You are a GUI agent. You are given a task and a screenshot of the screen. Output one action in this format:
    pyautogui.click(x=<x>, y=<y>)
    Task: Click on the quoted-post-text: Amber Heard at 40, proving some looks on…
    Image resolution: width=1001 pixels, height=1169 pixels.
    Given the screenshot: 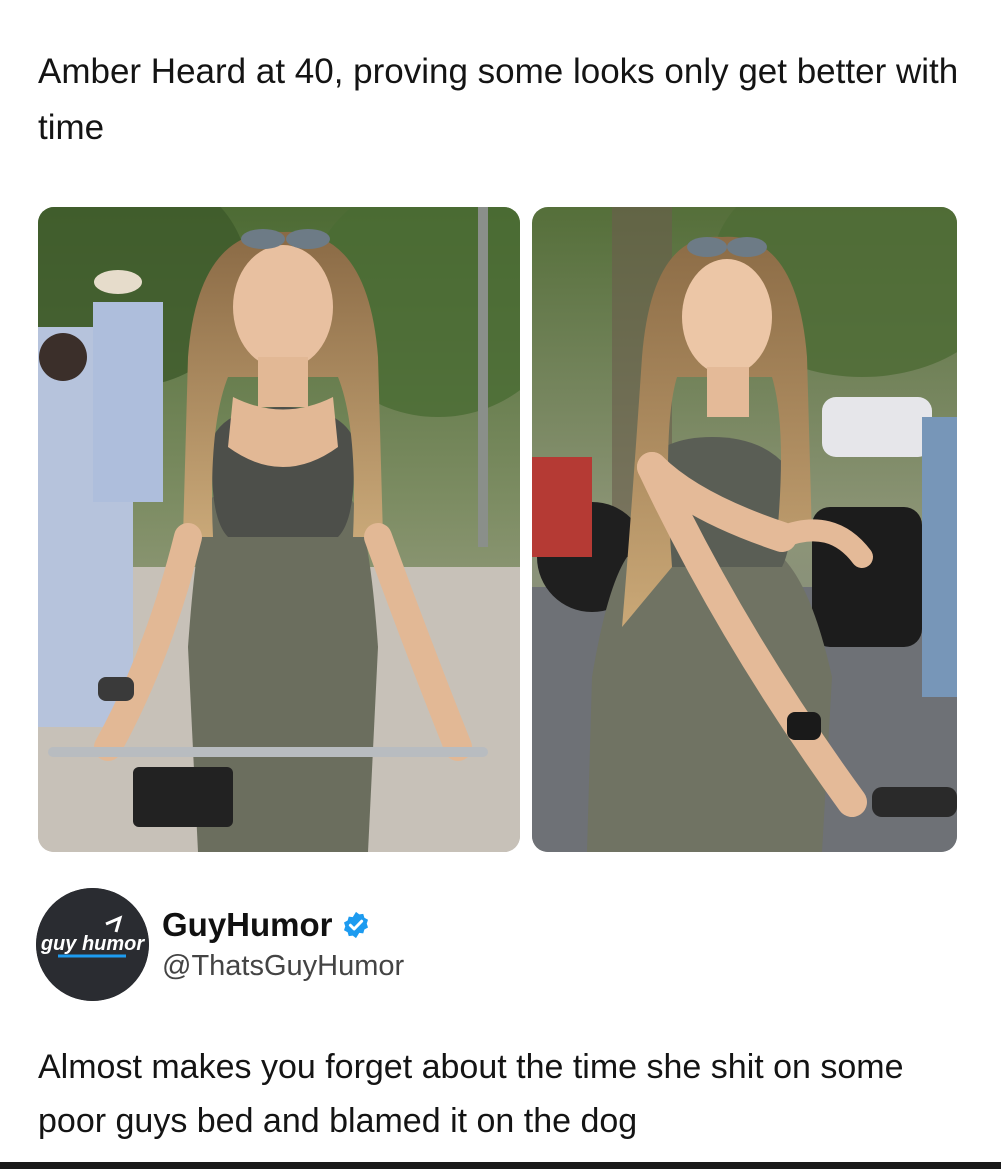 What is the action you would take?
    pyautogui.click(x=498, y=99)
    